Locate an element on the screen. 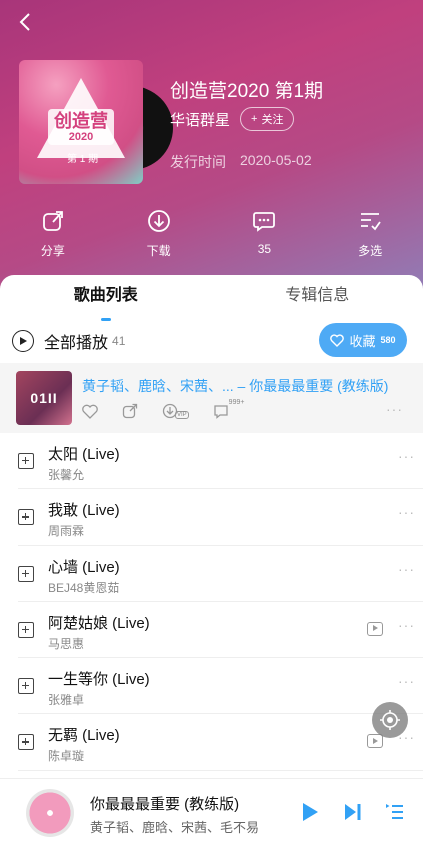 The image size is (423, 852). playlist-icon is located at coordinates (395, 812).